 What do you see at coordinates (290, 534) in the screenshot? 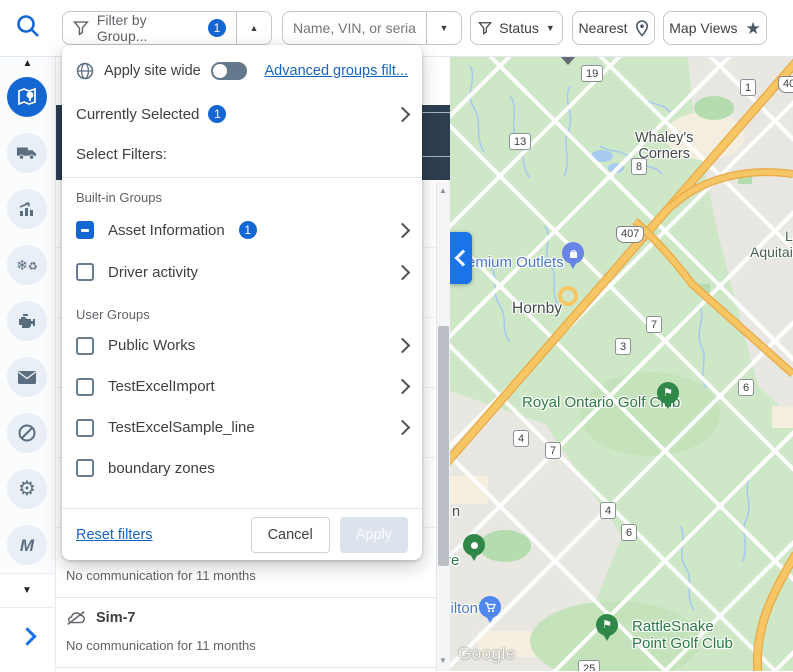
I see `cancel-button: Cancel` at bounding box center [290, 534].